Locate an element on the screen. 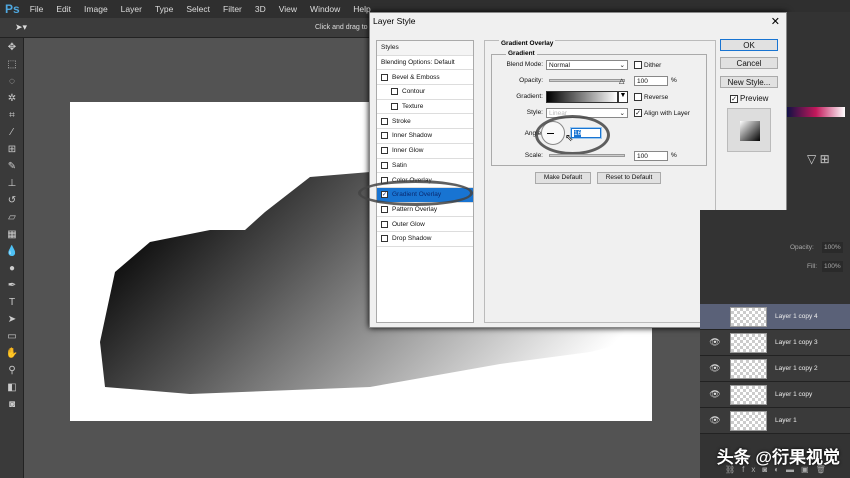 This screenshot has width=850, height=478. style-item-label: Satin is located at coordinates (399, 165).